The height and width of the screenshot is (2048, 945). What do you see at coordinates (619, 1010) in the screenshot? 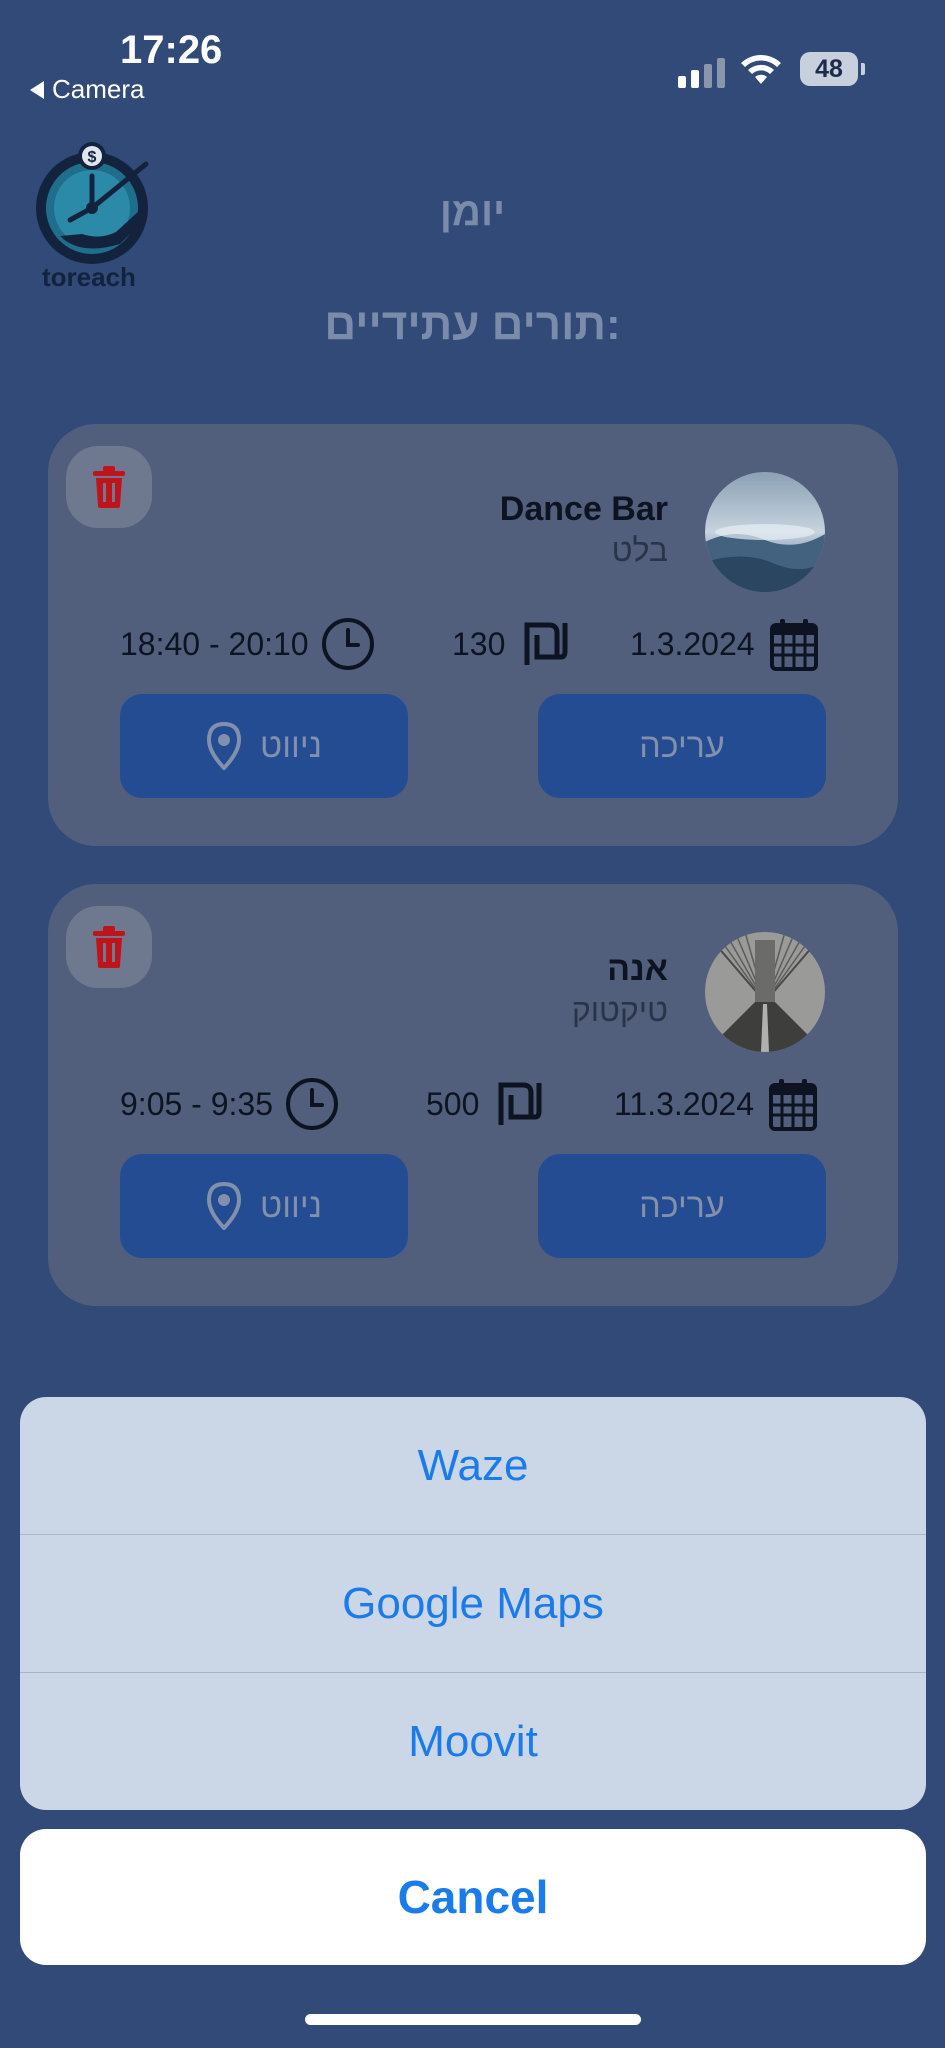
I see `service-name: טיקטוק` at bounding box center [619, 1010].